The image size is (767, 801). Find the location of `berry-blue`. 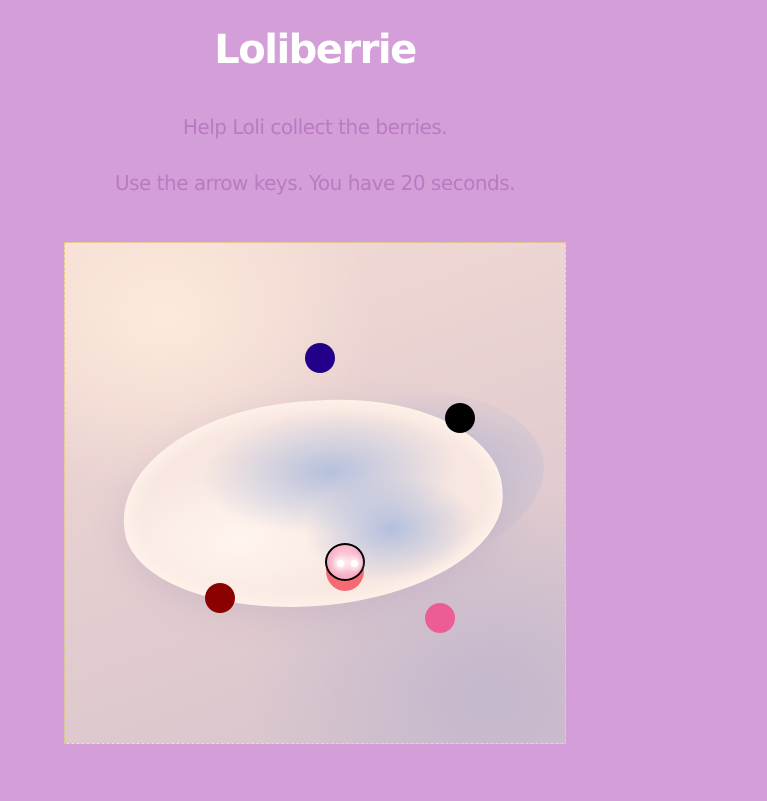

berry-blue is located at coordinates (320, 358).